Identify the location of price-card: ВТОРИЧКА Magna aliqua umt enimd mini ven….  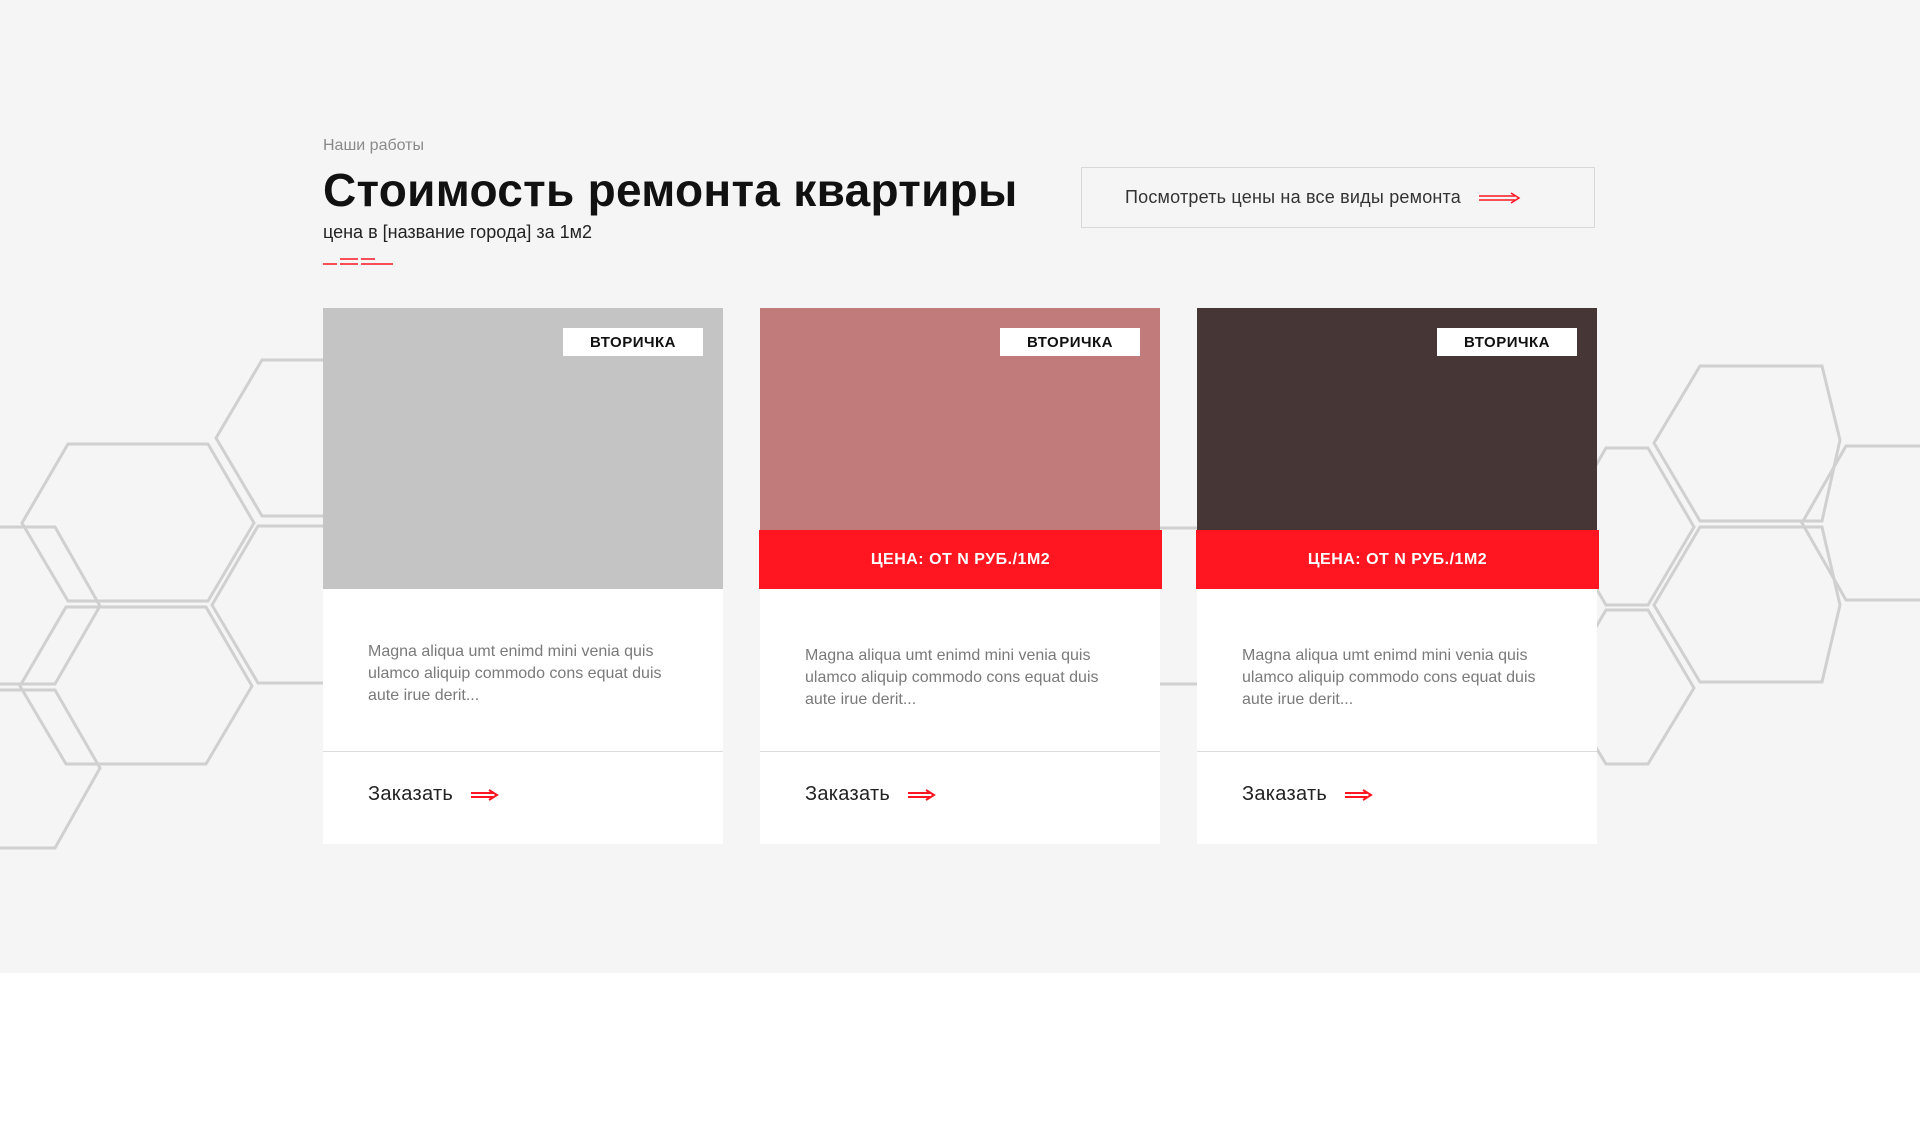
(523, 576).